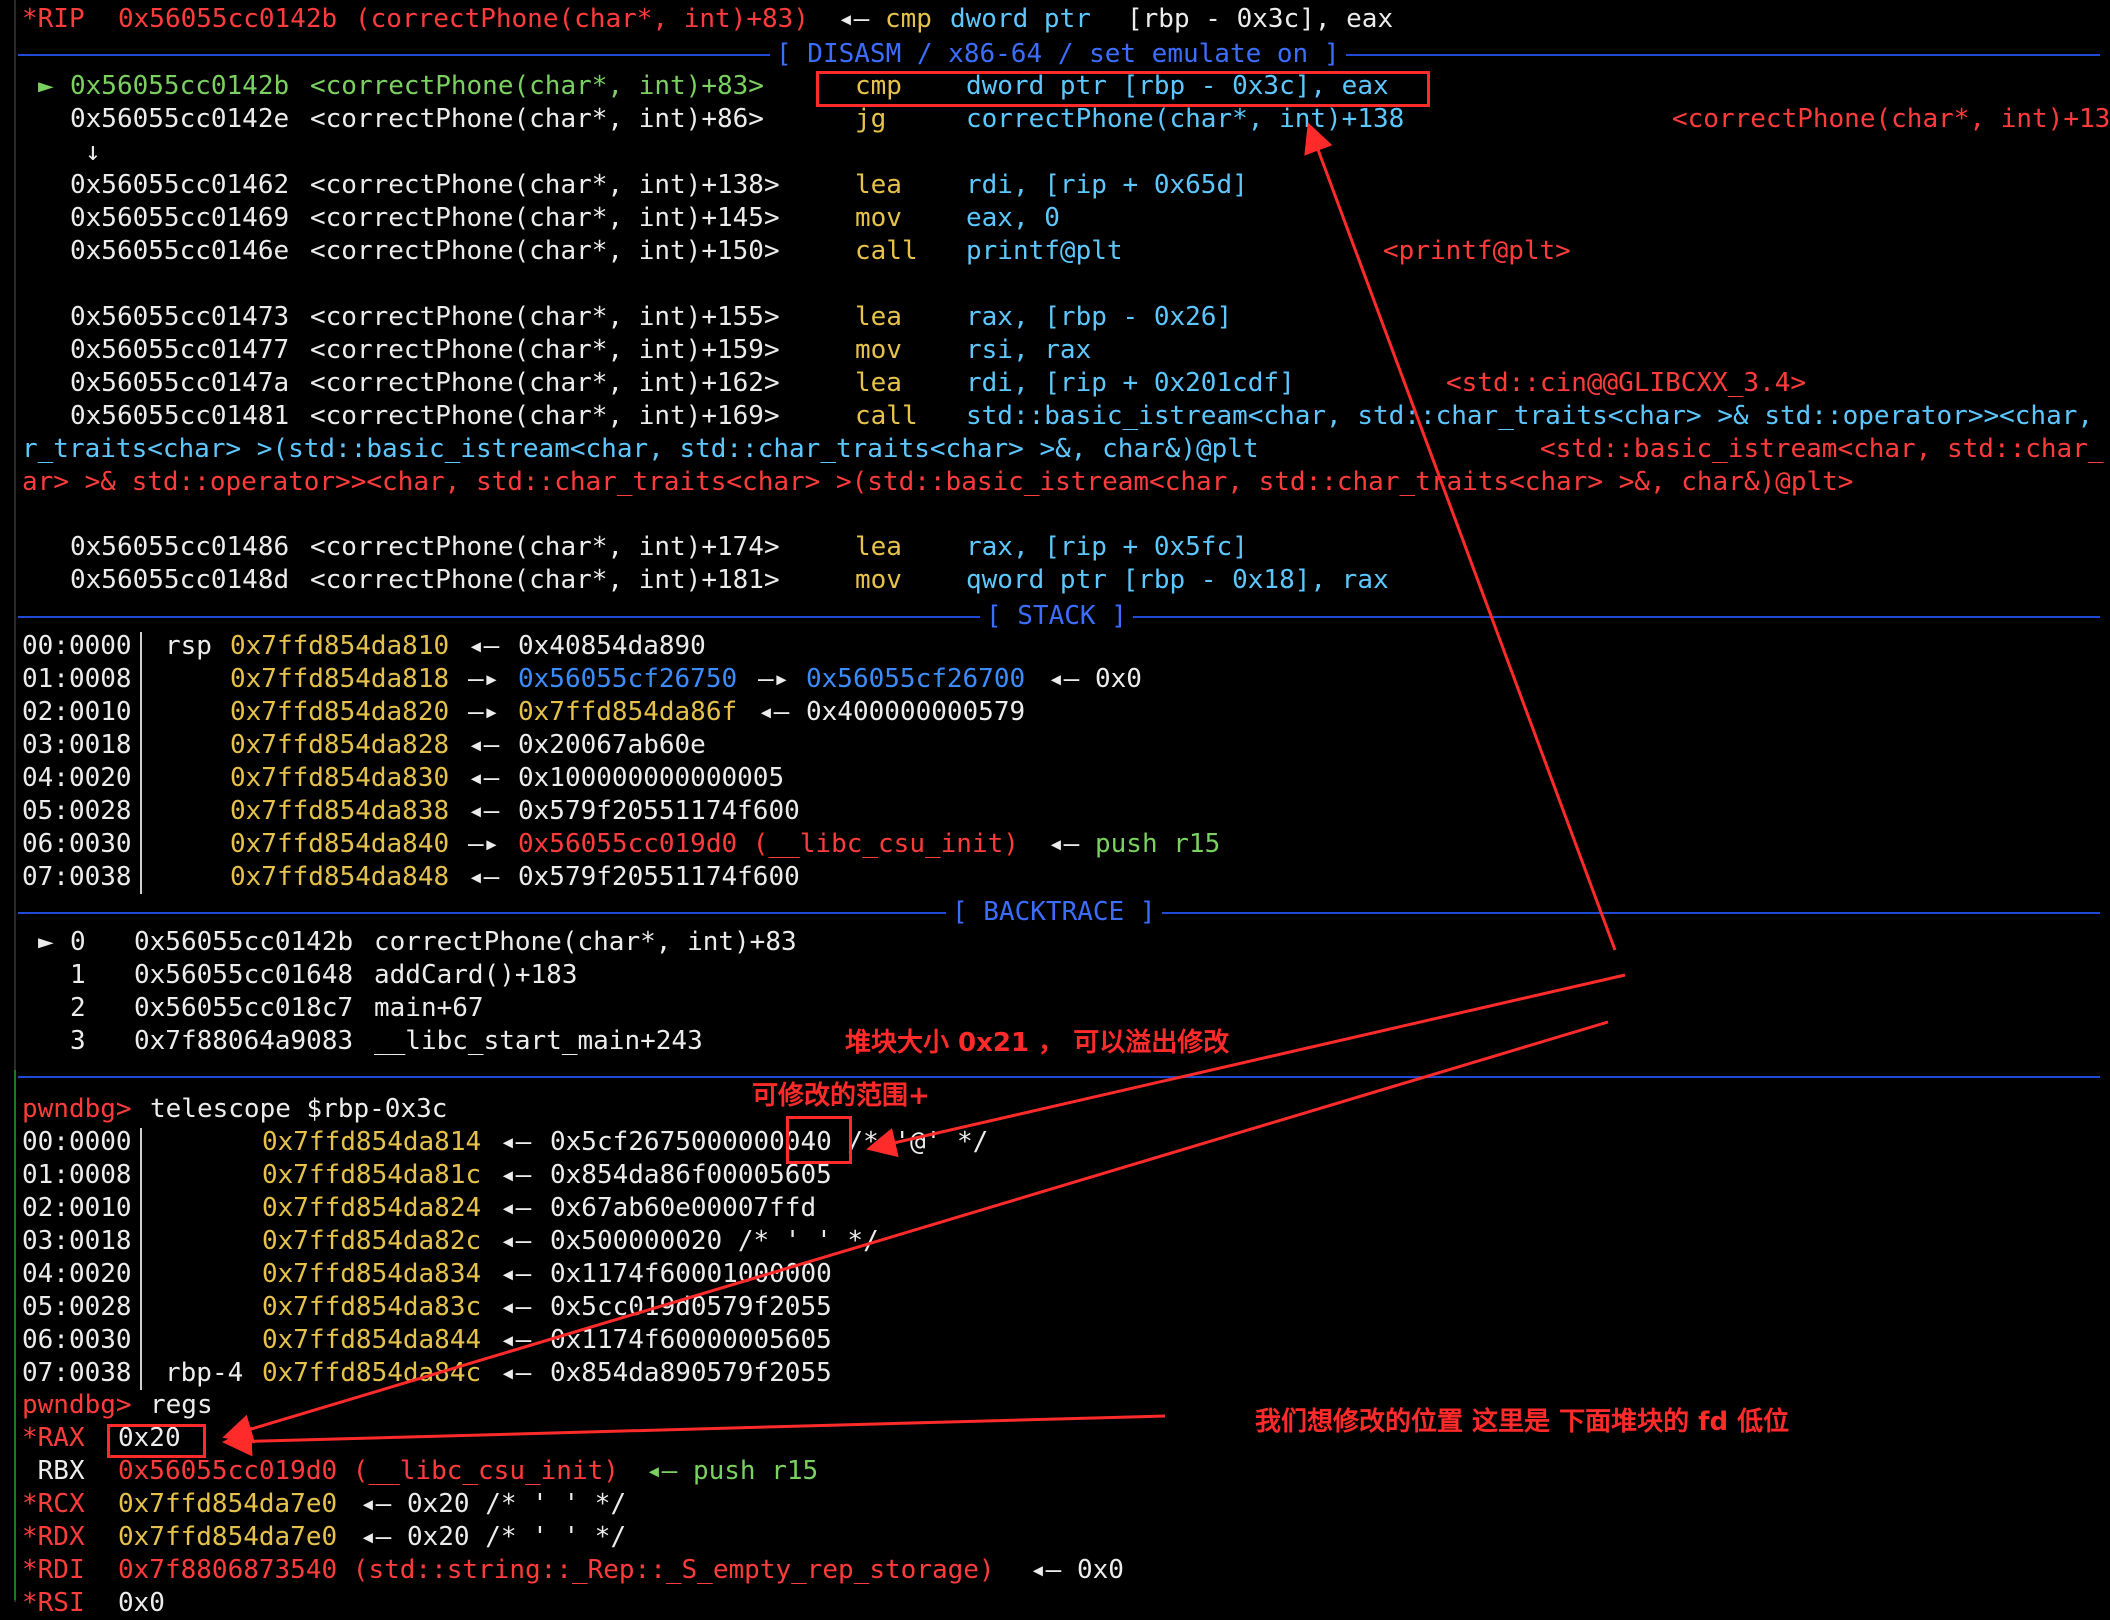 This screenshot has width=2110, height=1620. I want to click on arrow-to-jg, so click(1460, 536).